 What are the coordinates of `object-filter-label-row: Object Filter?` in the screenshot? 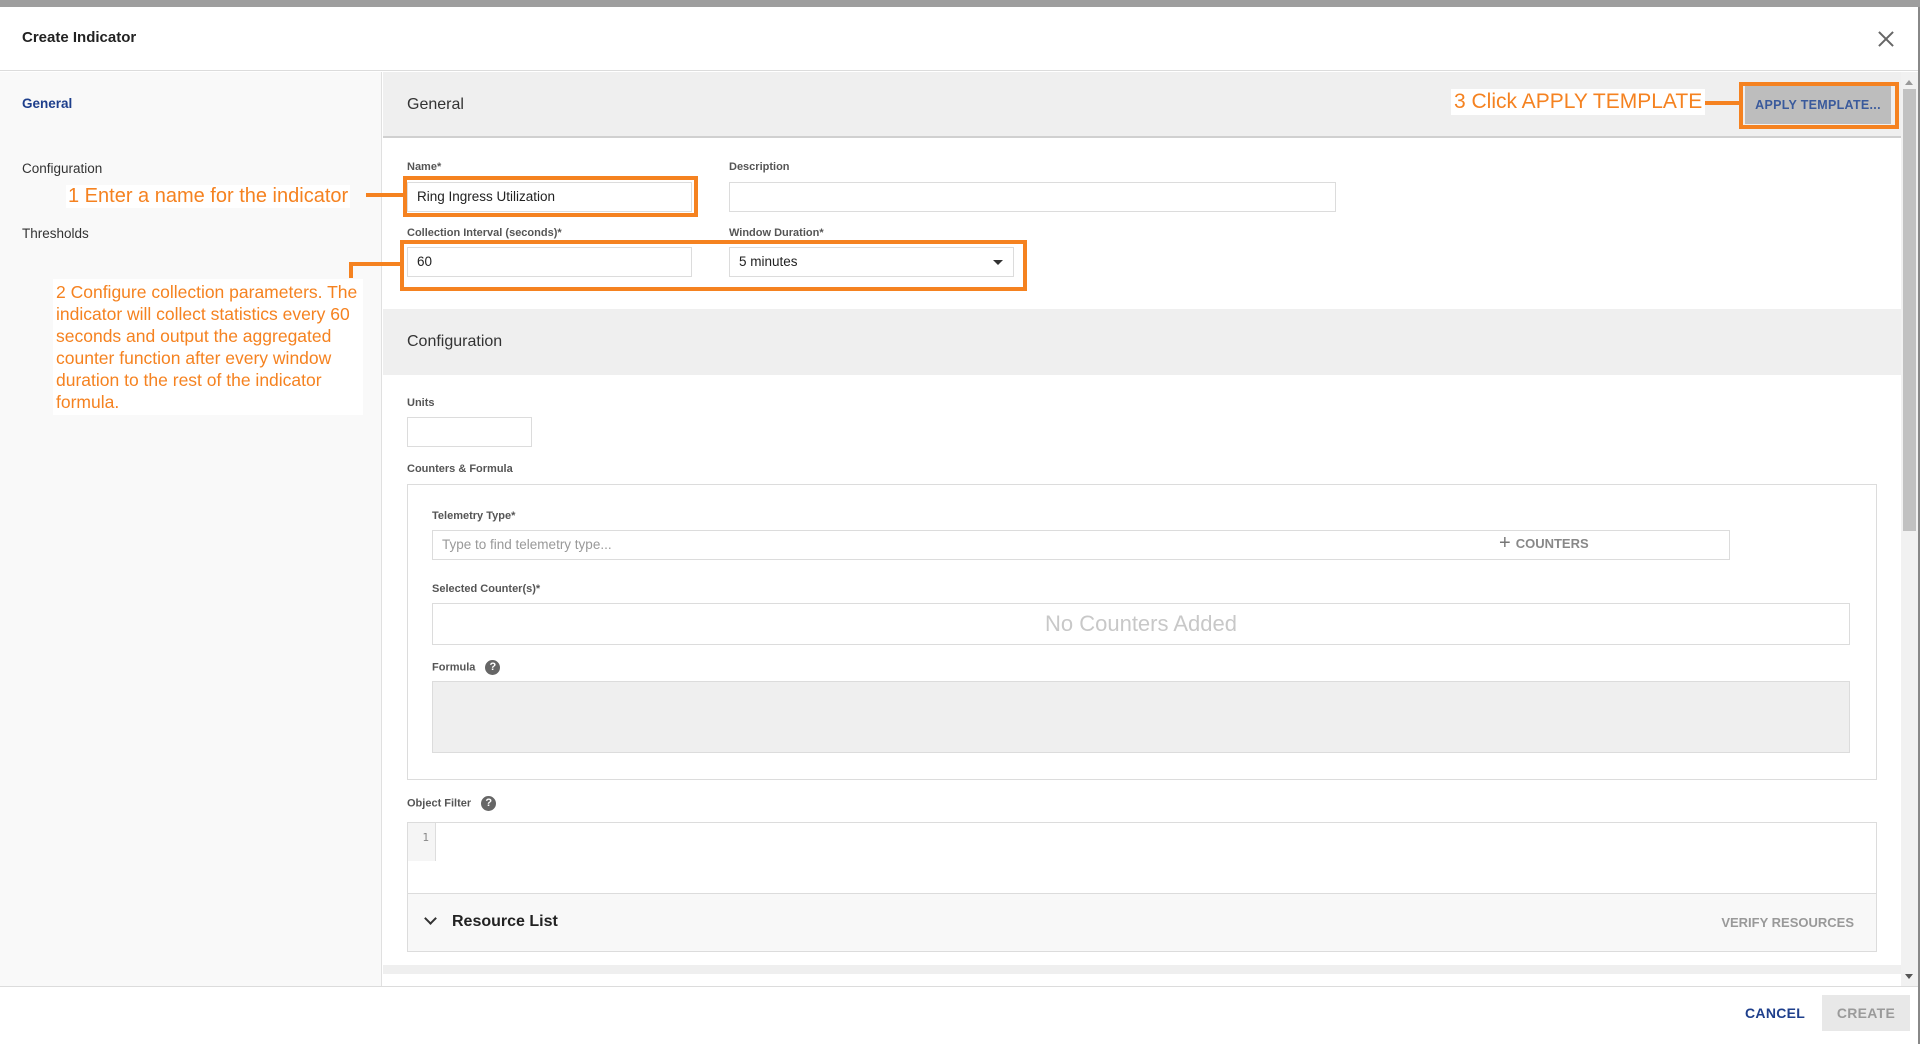 It's located at (452, 803).